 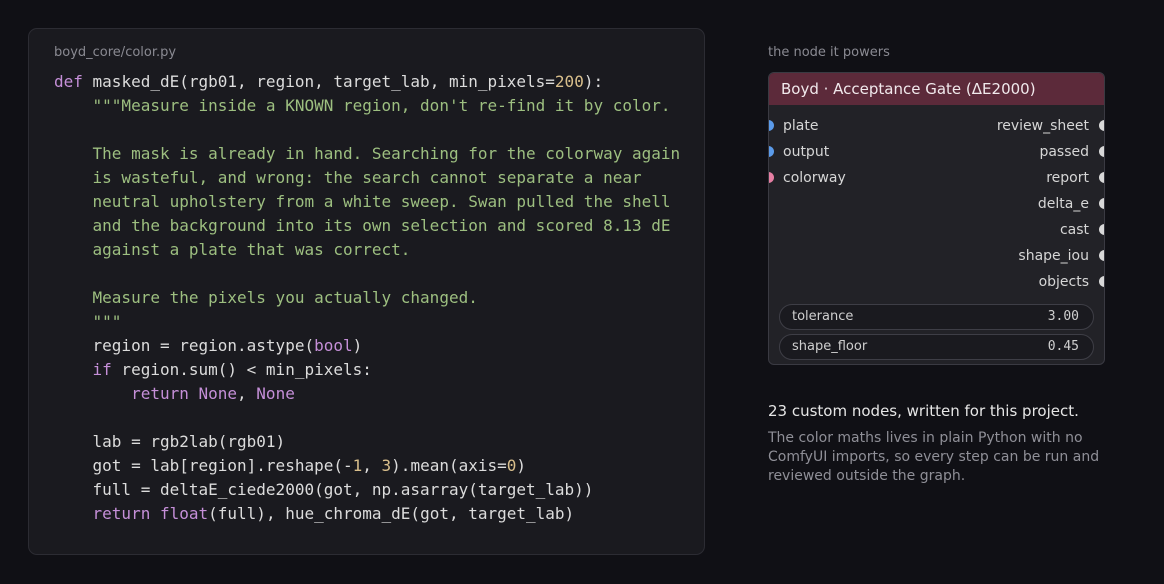 What do you see at coordinates (241, 369) in the screenshot?
I see `code-token: region.sum() < min_pixels:` at bounding box center [241, 369].